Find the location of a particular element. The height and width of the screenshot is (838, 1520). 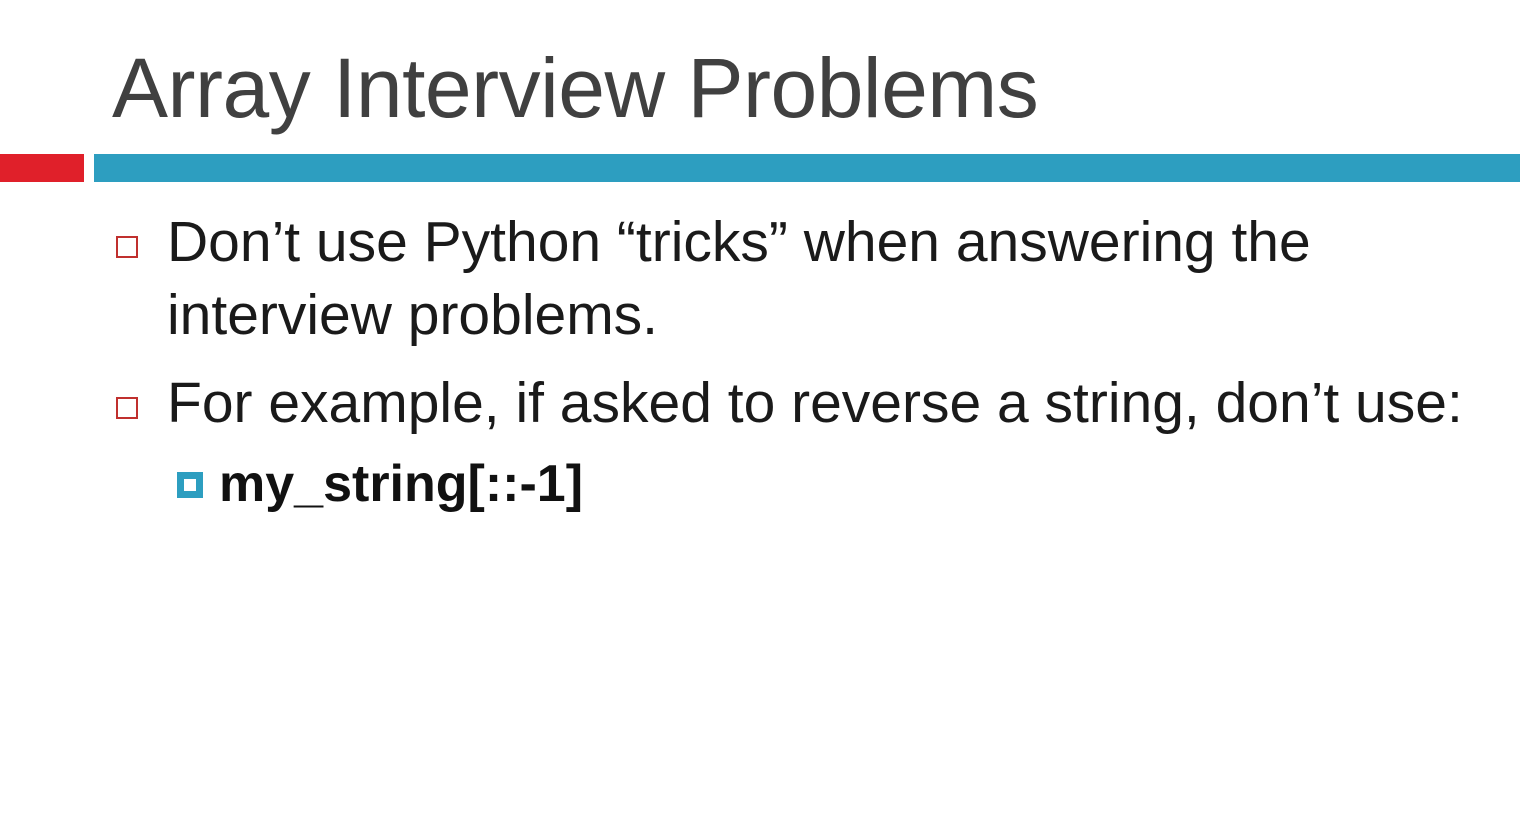

slide-title: Array Interview Problems is located at coordinates (575, 88).